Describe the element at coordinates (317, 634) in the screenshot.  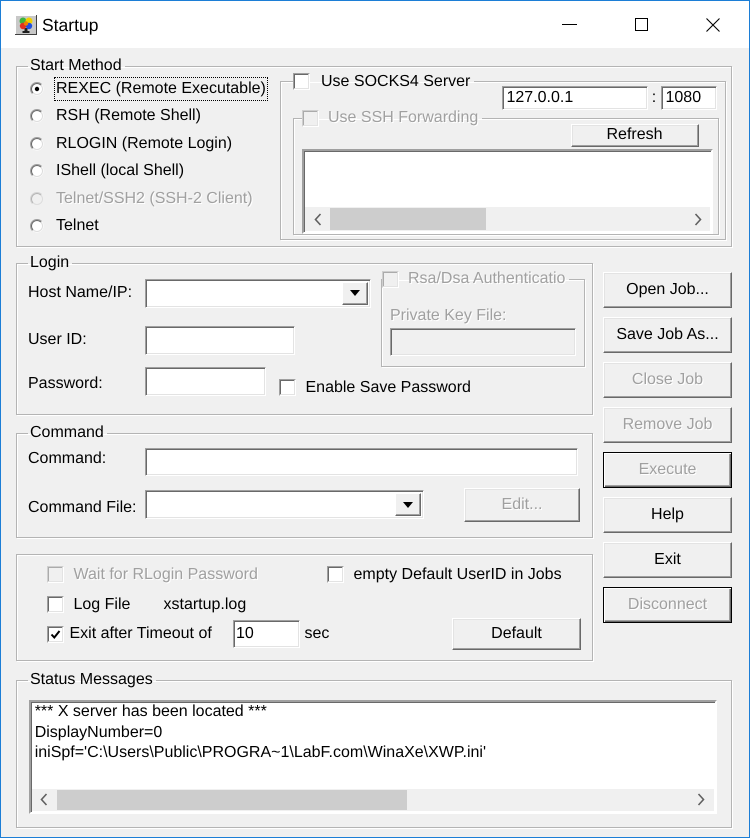
I see `unit-label: sec` at that location.